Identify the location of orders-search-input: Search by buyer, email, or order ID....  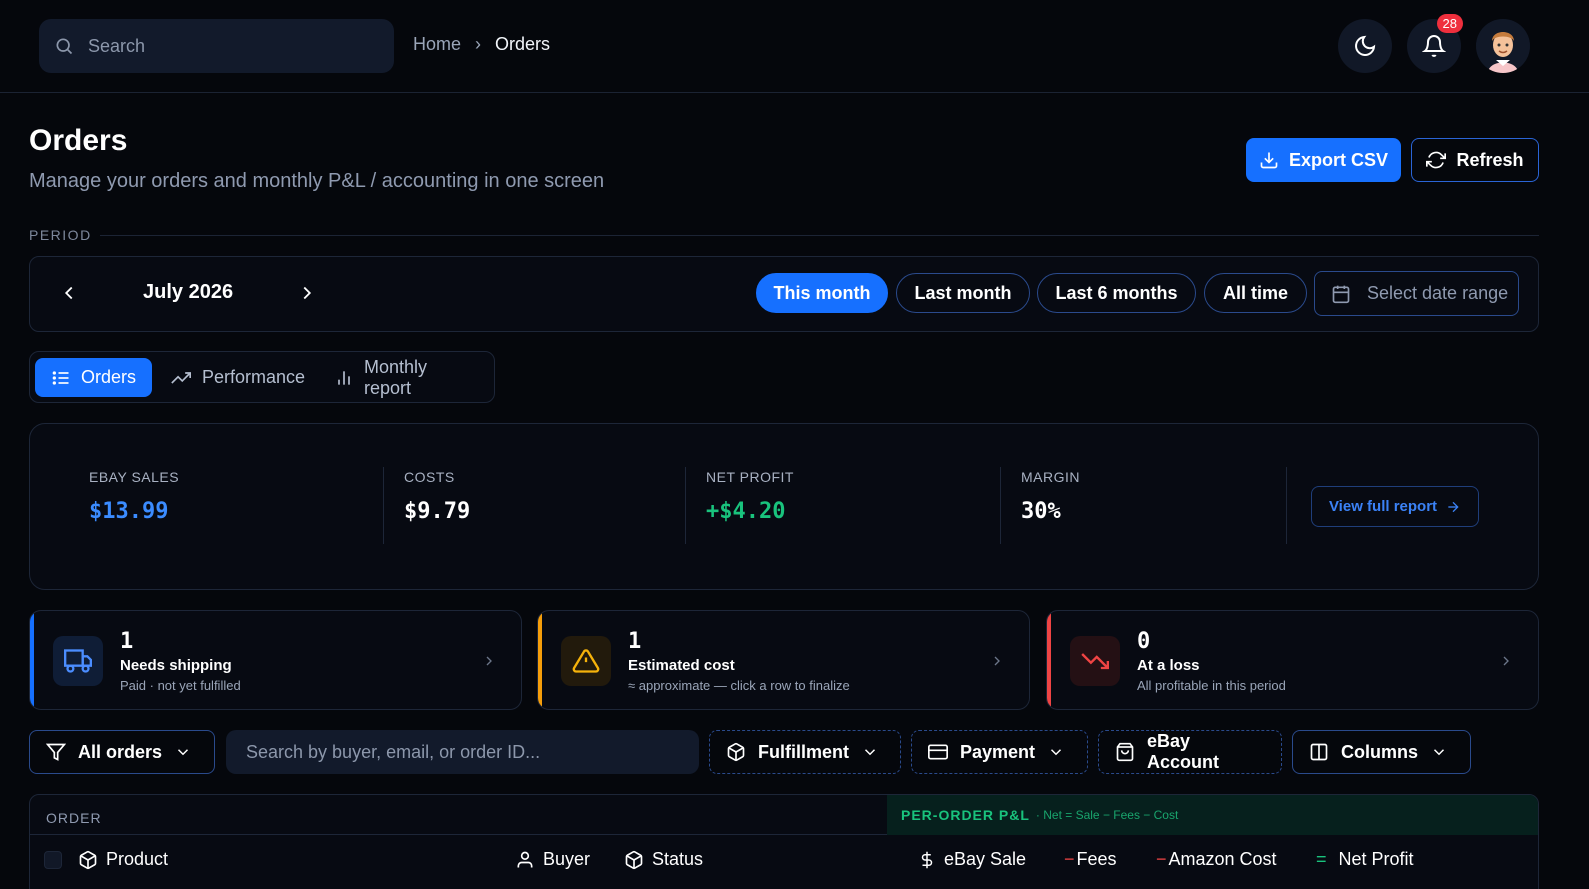
(462, 752).